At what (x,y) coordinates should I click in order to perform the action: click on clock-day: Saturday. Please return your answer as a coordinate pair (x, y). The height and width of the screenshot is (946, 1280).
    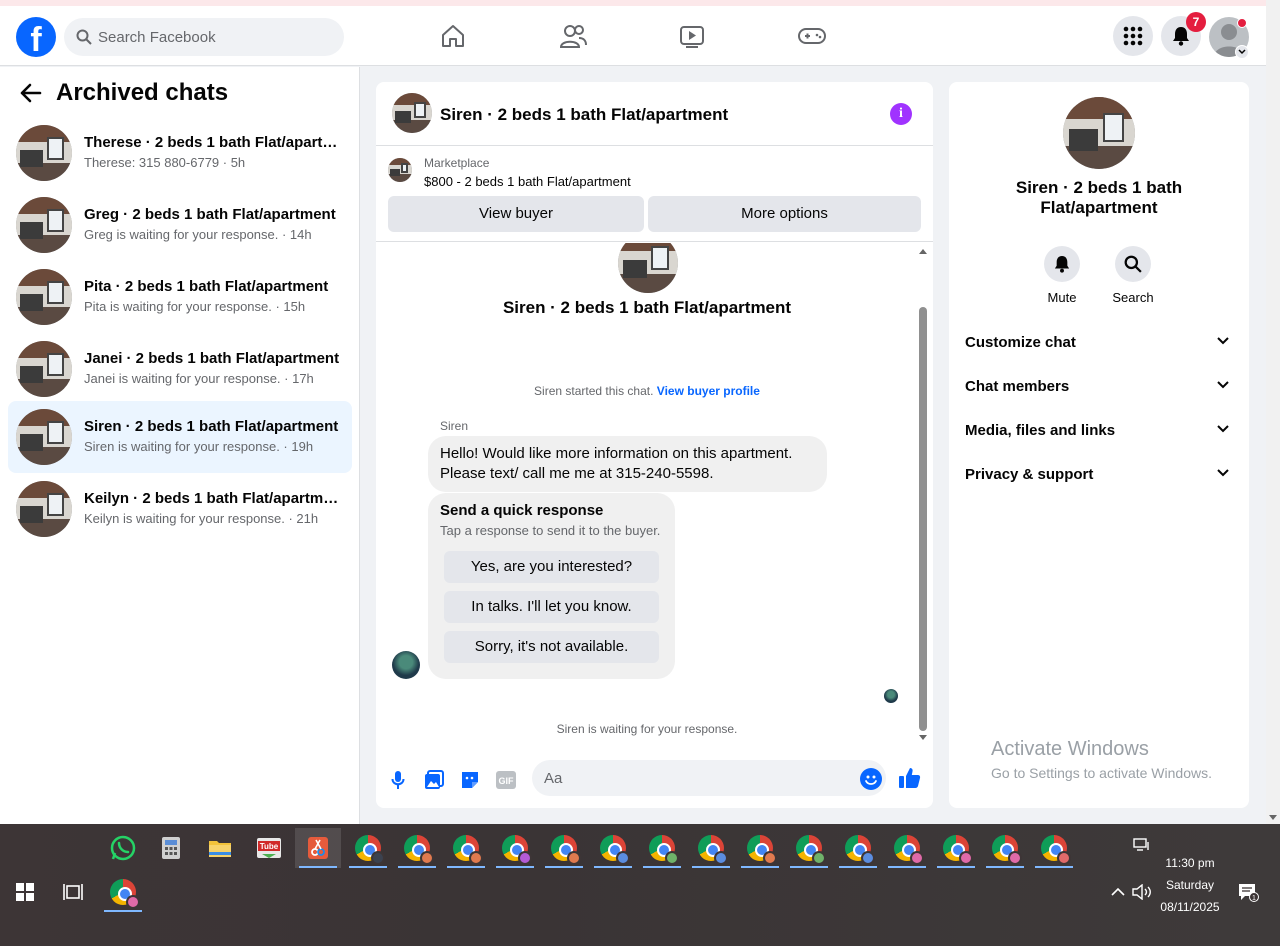
    Looking at the image, I should click on (1190, 885).